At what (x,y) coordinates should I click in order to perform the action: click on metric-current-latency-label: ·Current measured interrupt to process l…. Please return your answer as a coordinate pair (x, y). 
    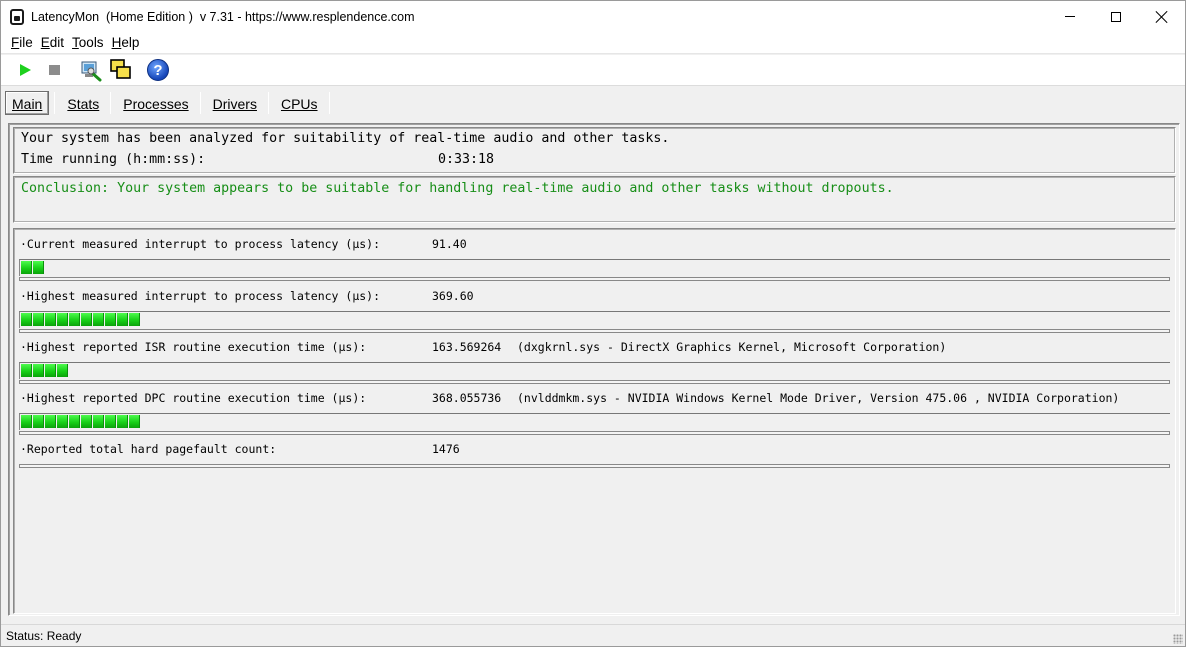
    Looking at the image, I should click on (200, 244).